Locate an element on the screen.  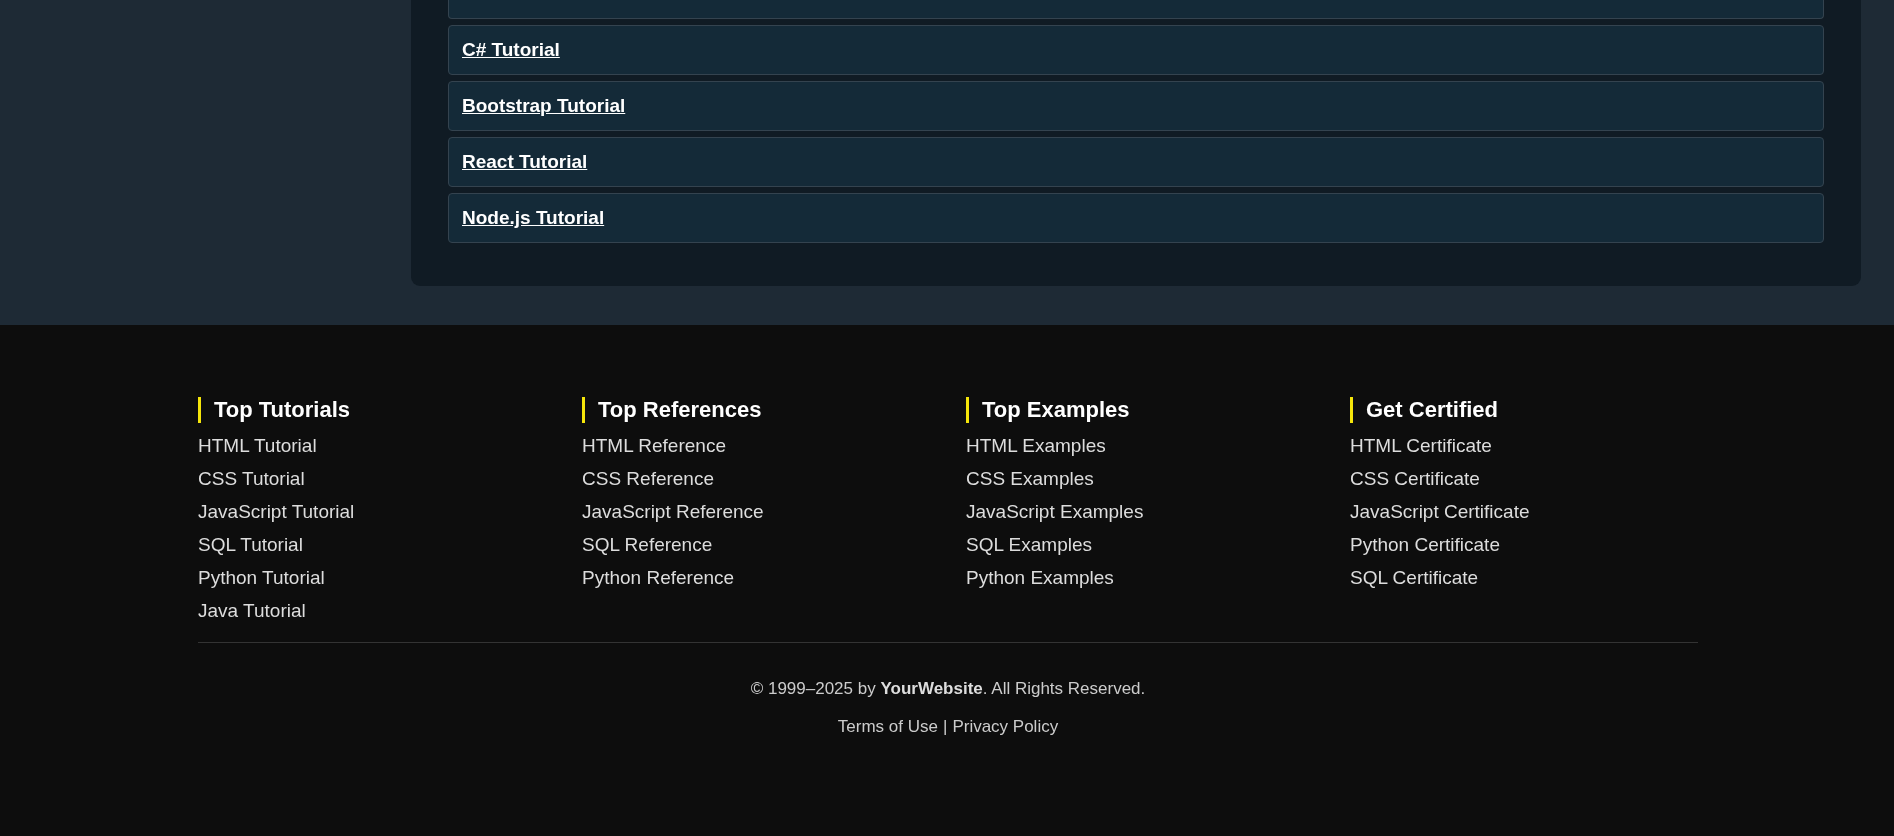
footer-link: JavaScript Tutorial is located at coordinates (276, 511).